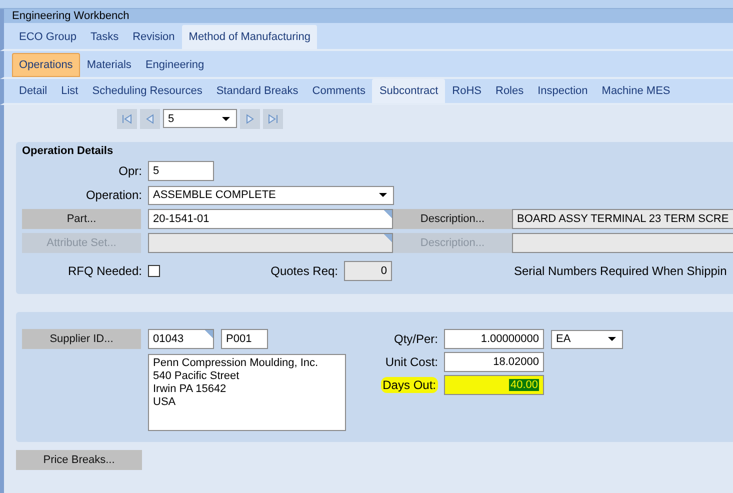  I want to click on next-icon, so click(250, 118).